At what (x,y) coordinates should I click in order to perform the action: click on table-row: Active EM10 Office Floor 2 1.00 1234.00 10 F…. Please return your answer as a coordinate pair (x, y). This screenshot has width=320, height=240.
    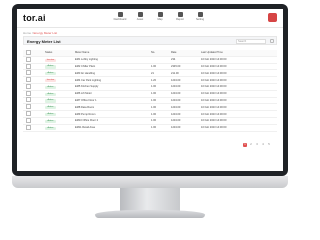
    Looking at the image, I should click on (150, 121).